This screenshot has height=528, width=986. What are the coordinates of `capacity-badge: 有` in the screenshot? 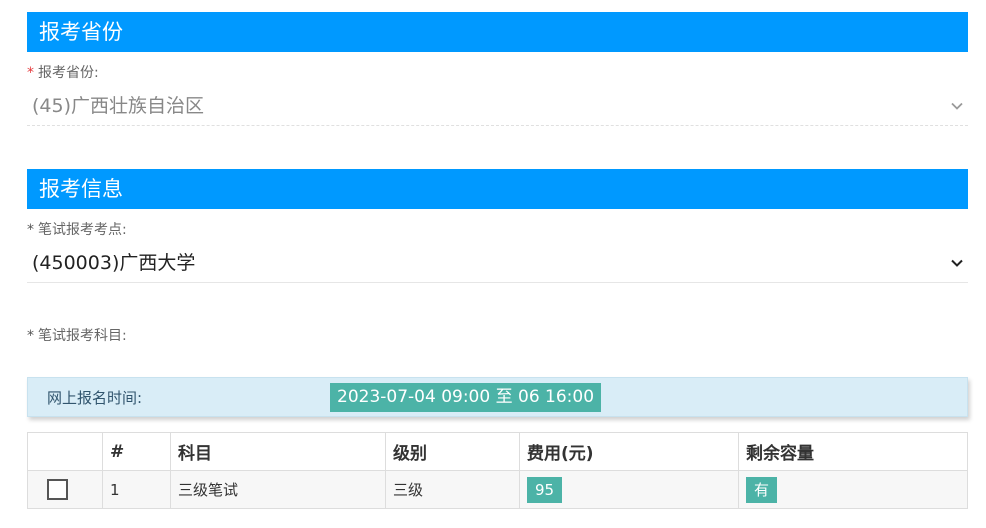 It's located at (762, 489).